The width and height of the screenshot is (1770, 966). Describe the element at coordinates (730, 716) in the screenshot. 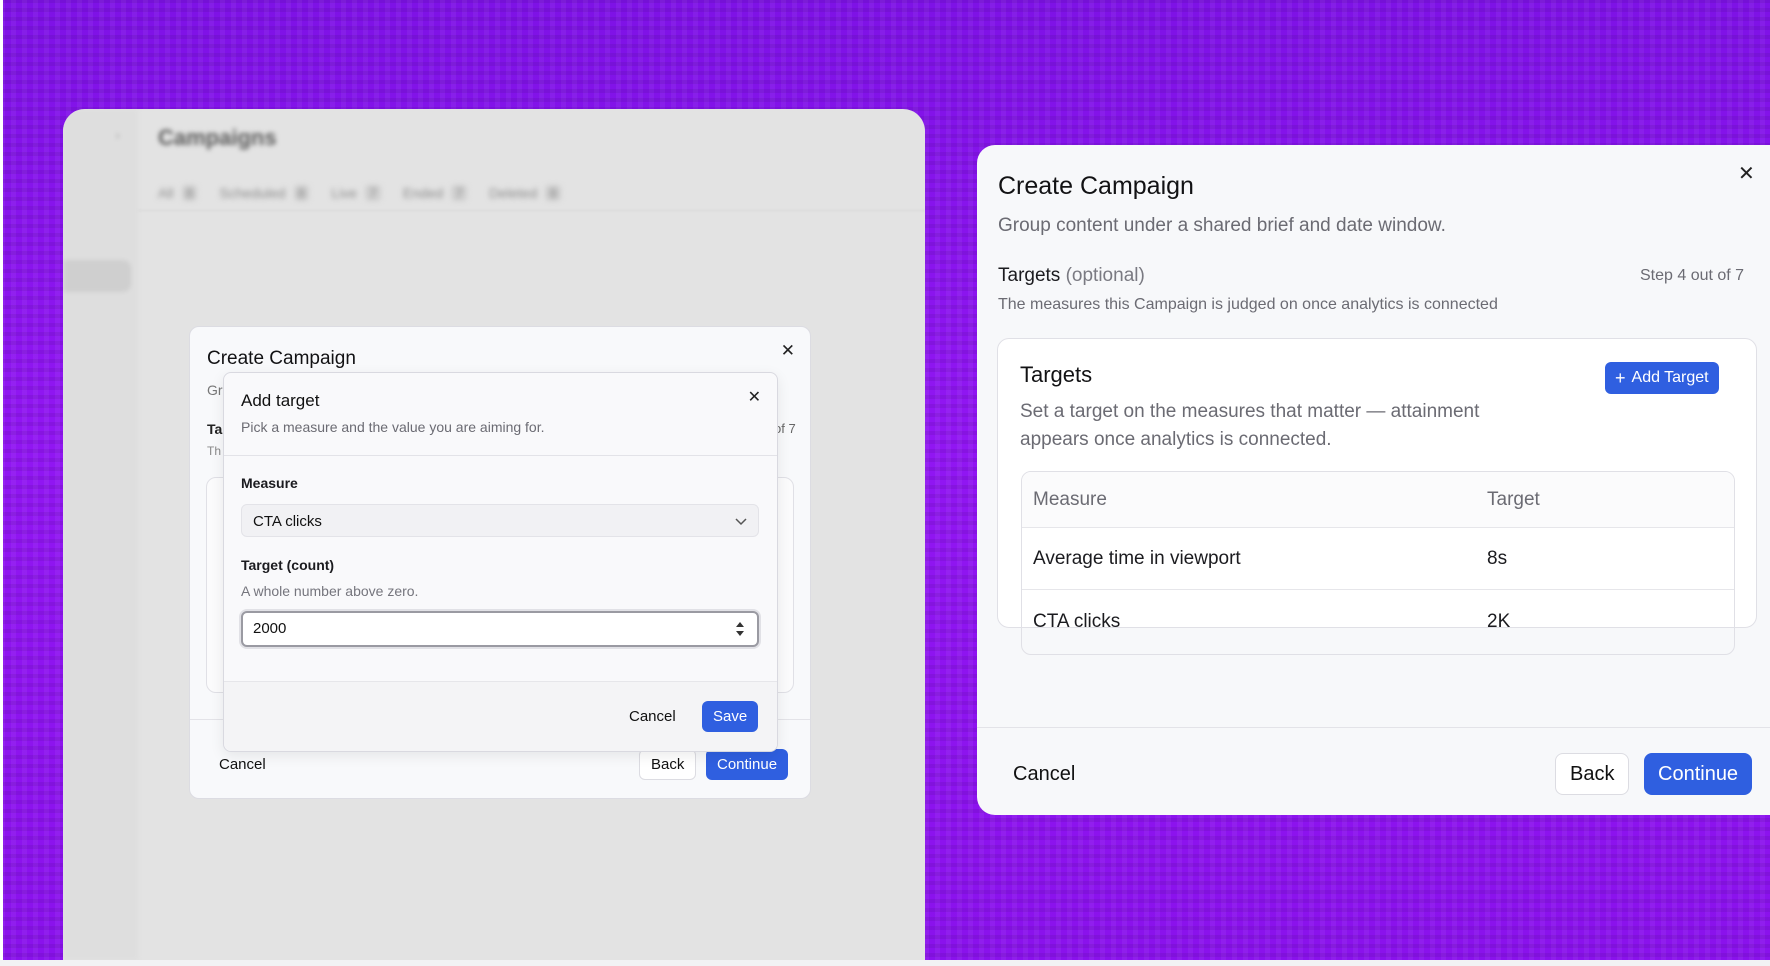

I see `save-button: Save` at that location.